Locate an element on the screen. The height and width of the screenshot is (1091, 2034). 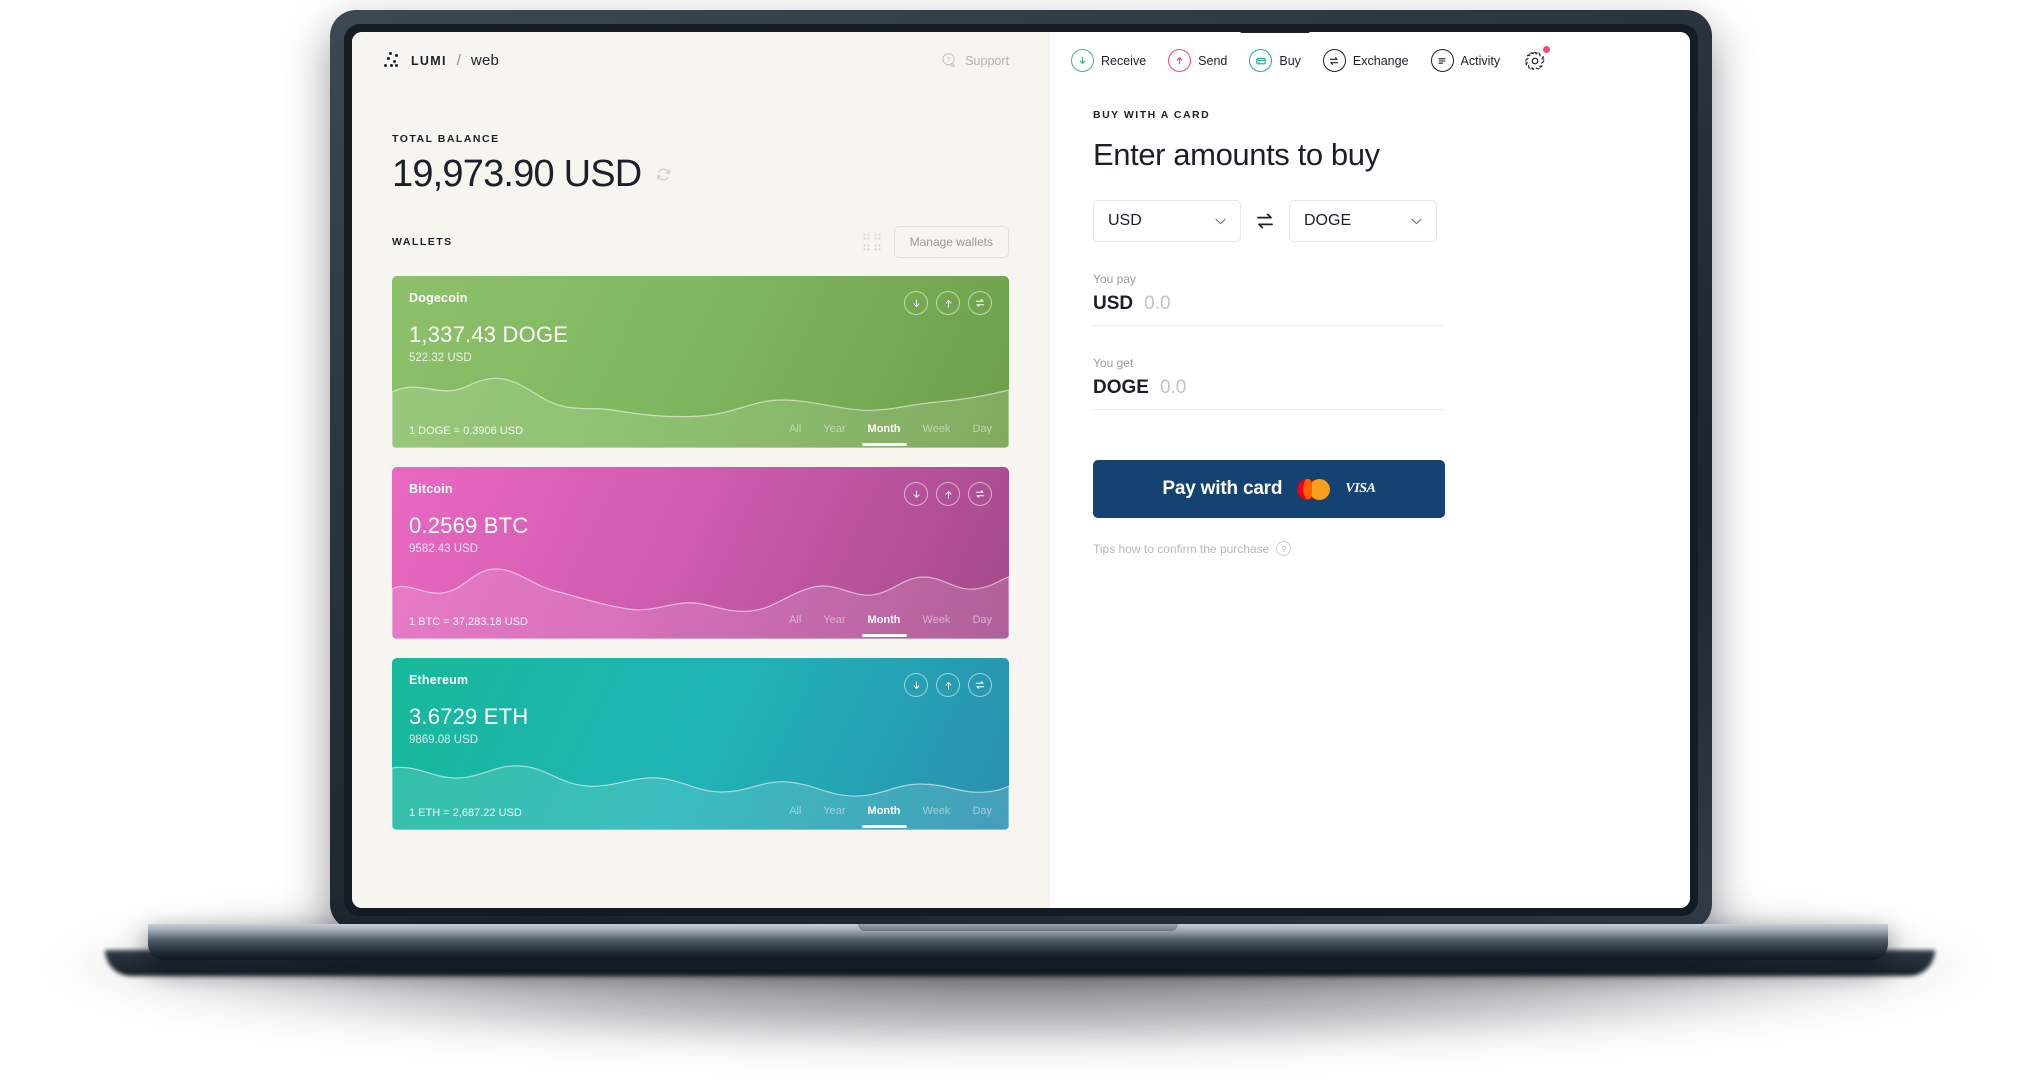
manage-wallets-button: Manage wallets is located at coordinates (951, 242).